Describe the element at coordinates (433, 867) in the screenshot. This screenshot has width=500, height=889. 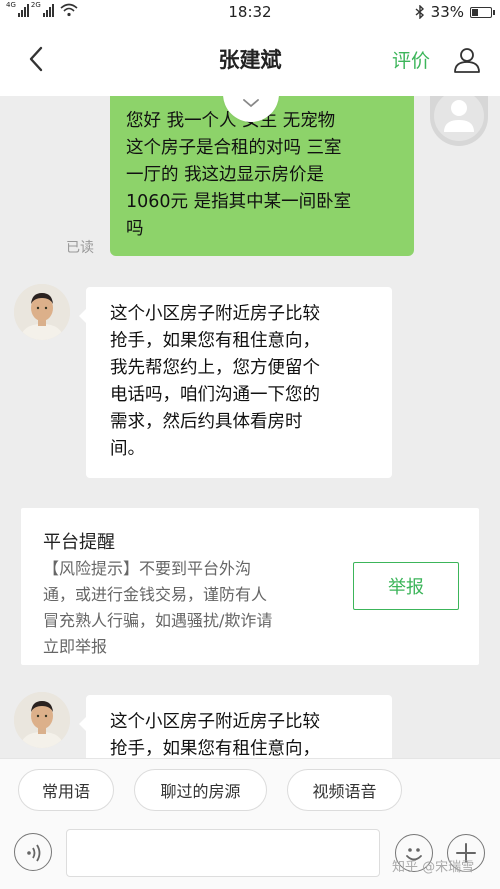
I see `watermark: 知乎 @宋瑞雪` at that location.